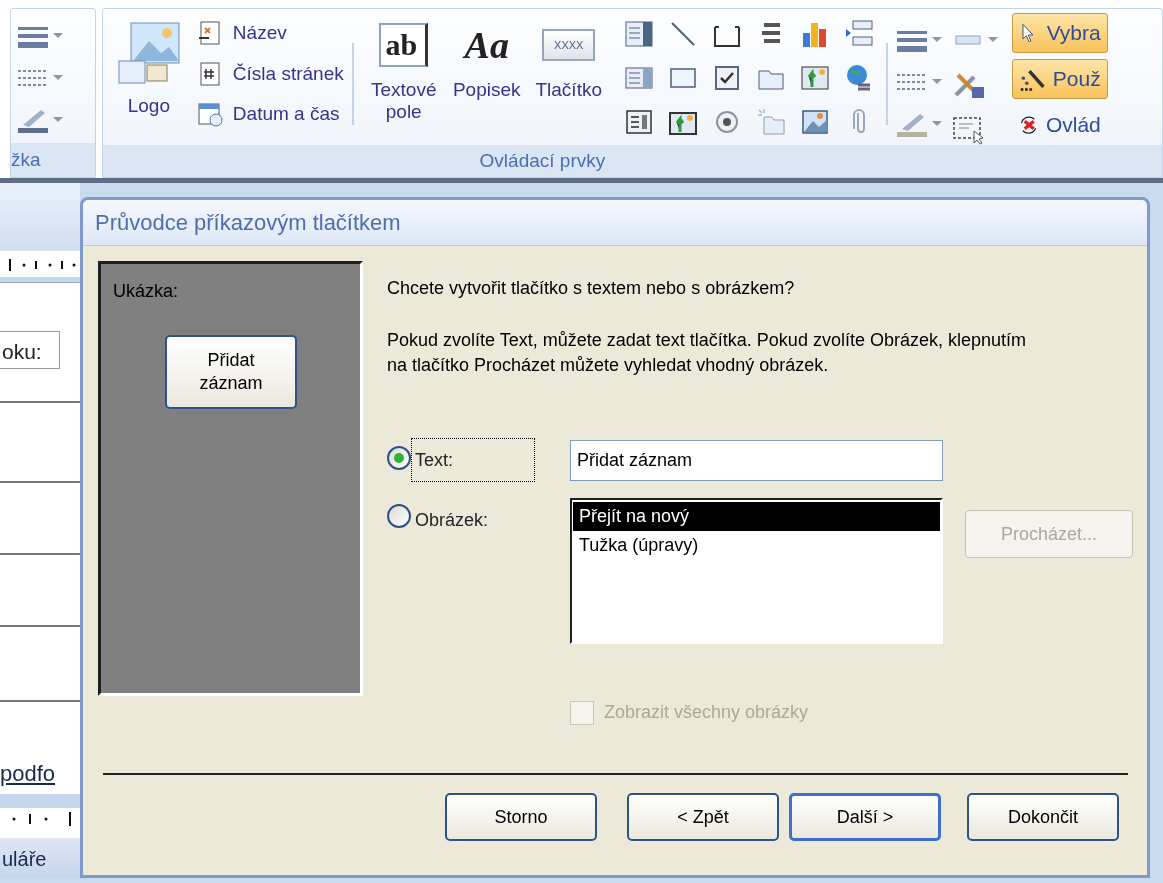 This screenshot has height=883, width=1163. I want to click on ribbon-button: Aa Popisek, so click(486, 62).